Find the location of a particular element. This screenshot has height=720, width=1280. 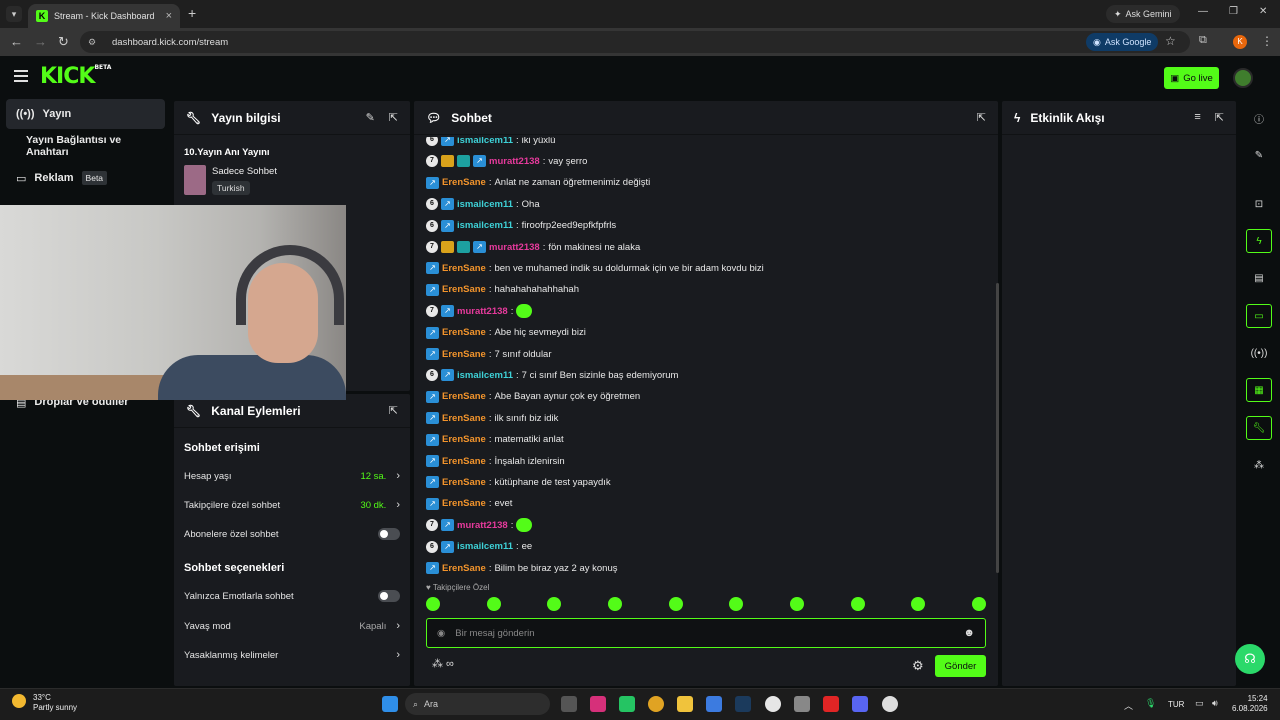

chat-message: 7 ↗ muratt2138: vay şerro is located at coordinates (506, 161).